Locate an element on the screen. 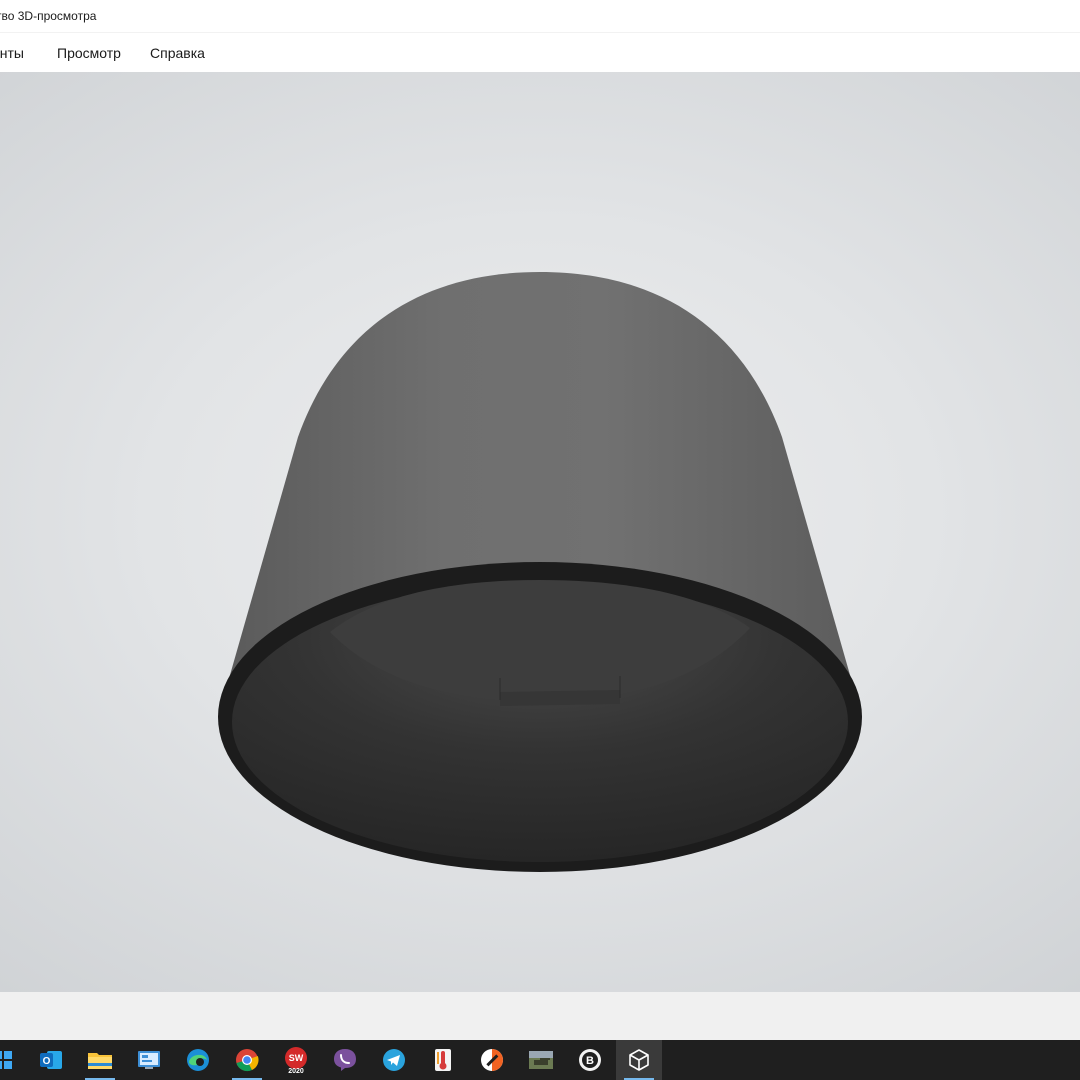  chrome-icon is located at coordinates (247, 1060).